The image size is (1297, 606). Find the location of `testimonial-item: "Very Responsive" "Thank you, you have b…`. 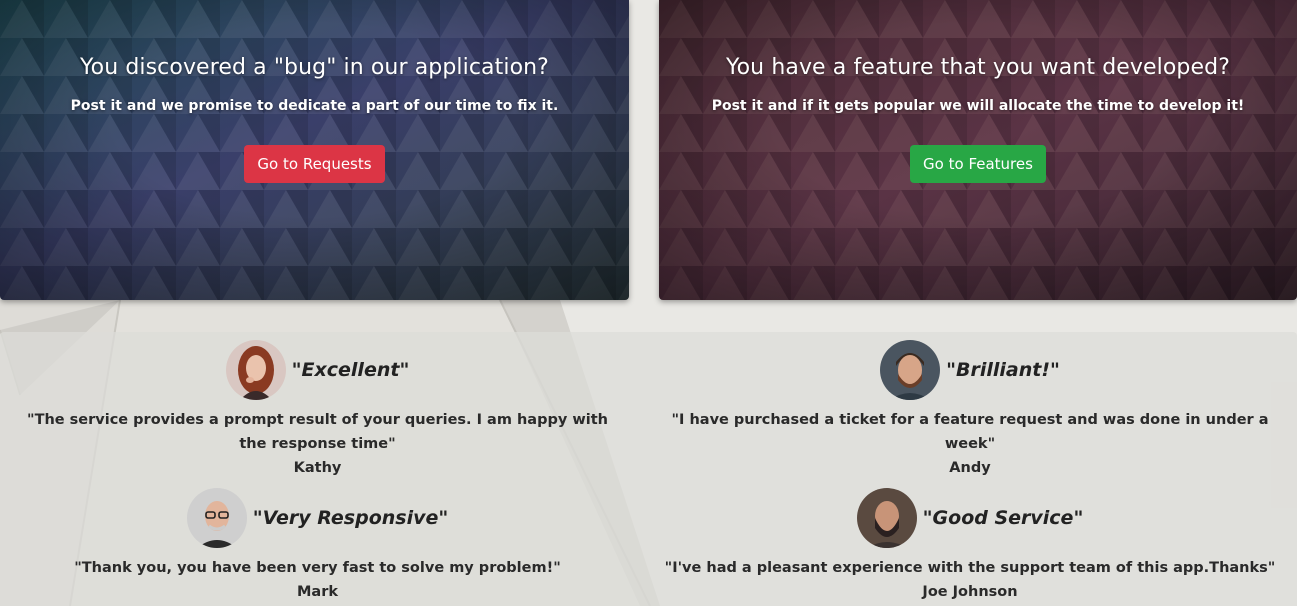

testimonial-item: "Very Responsive" "Thank you, you have b… is located at coordinates (317, 546).